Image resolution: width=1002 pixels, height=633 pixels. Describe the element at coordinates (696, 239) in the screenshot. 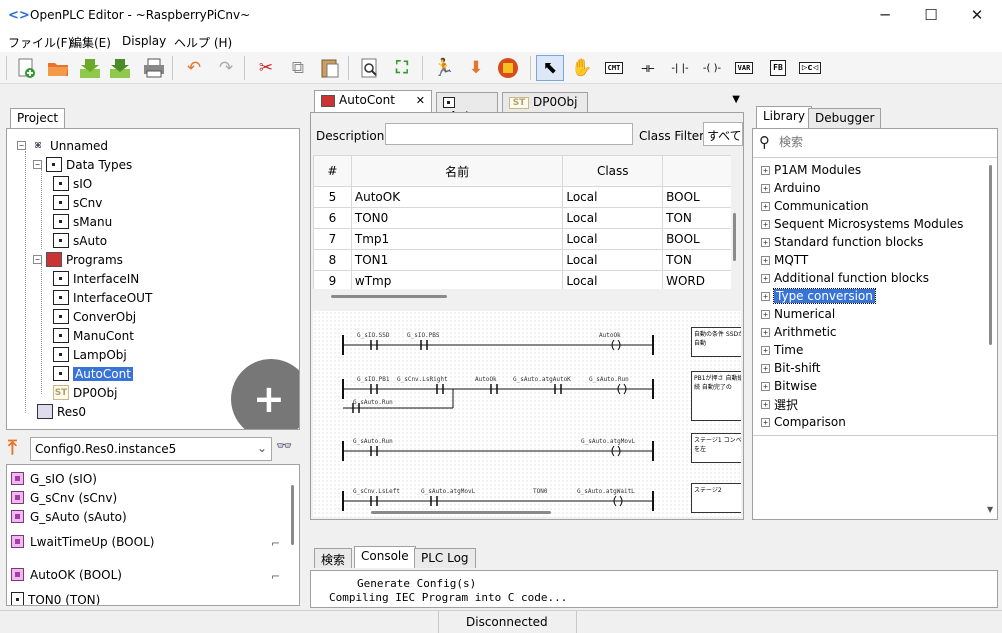

I see `table-cell: BOOL` at that location.